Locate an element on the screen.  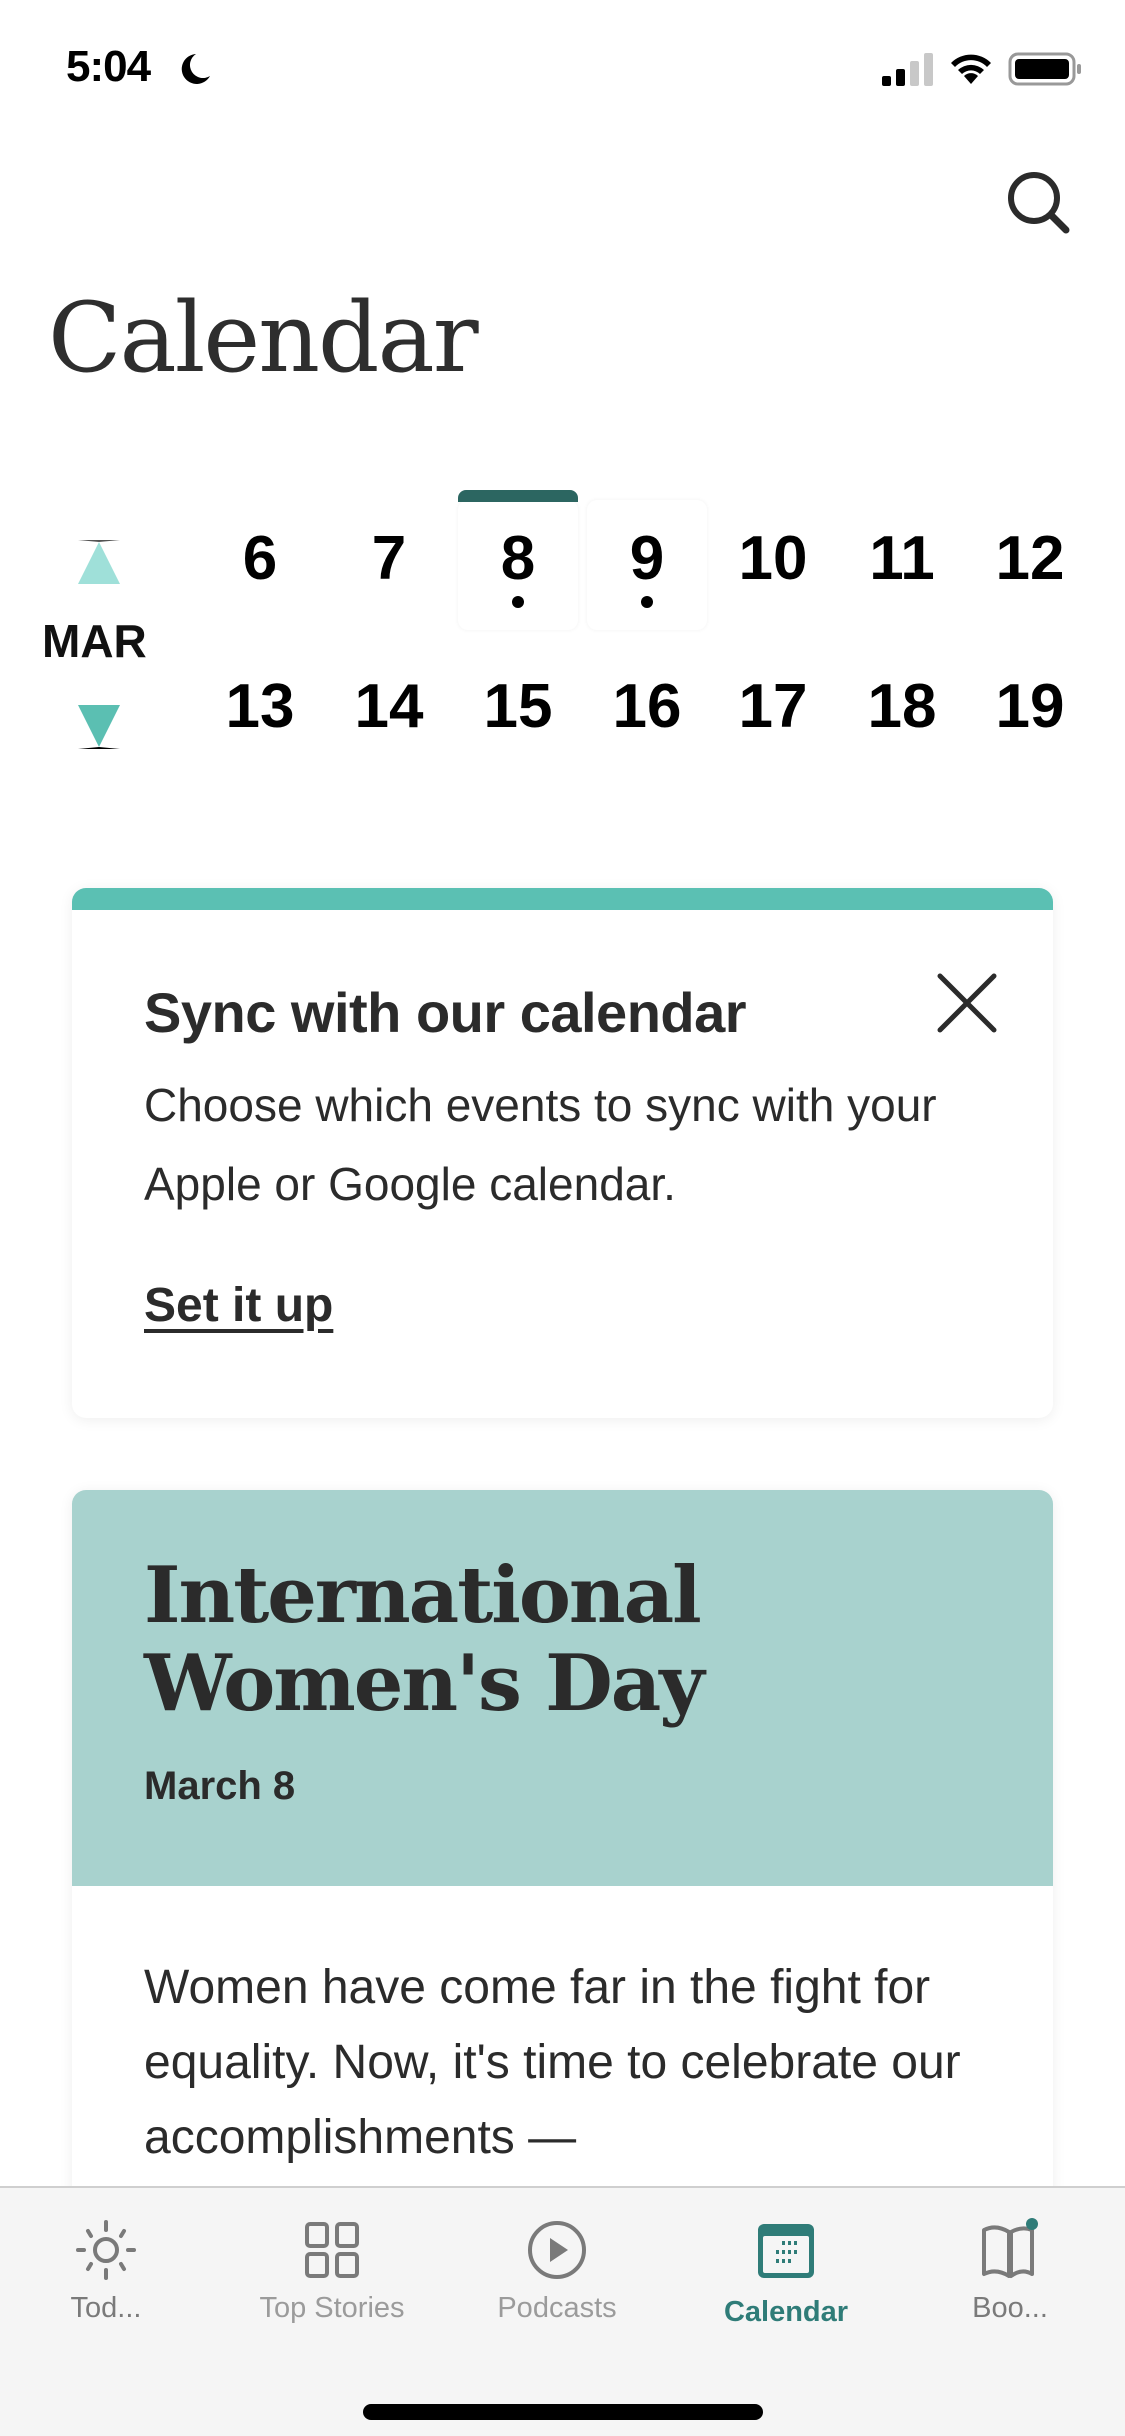
book-icon is located at coordinates (1010, 2248).